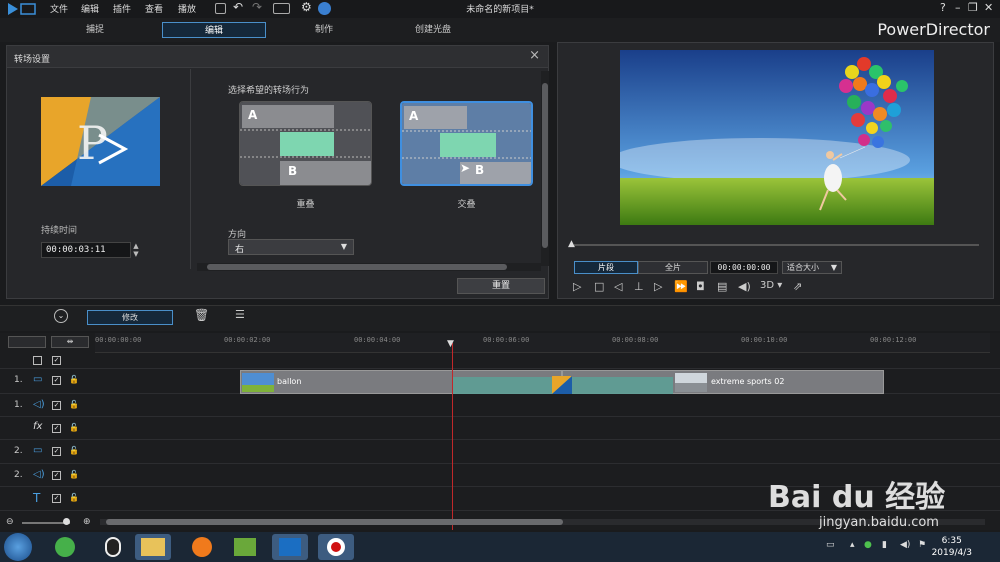 The width and height of the screenshot is (1000, 562). Describe the element at coordinates (450, 344) in the screenshot. I see `playhead-handle: ▼` at that location.